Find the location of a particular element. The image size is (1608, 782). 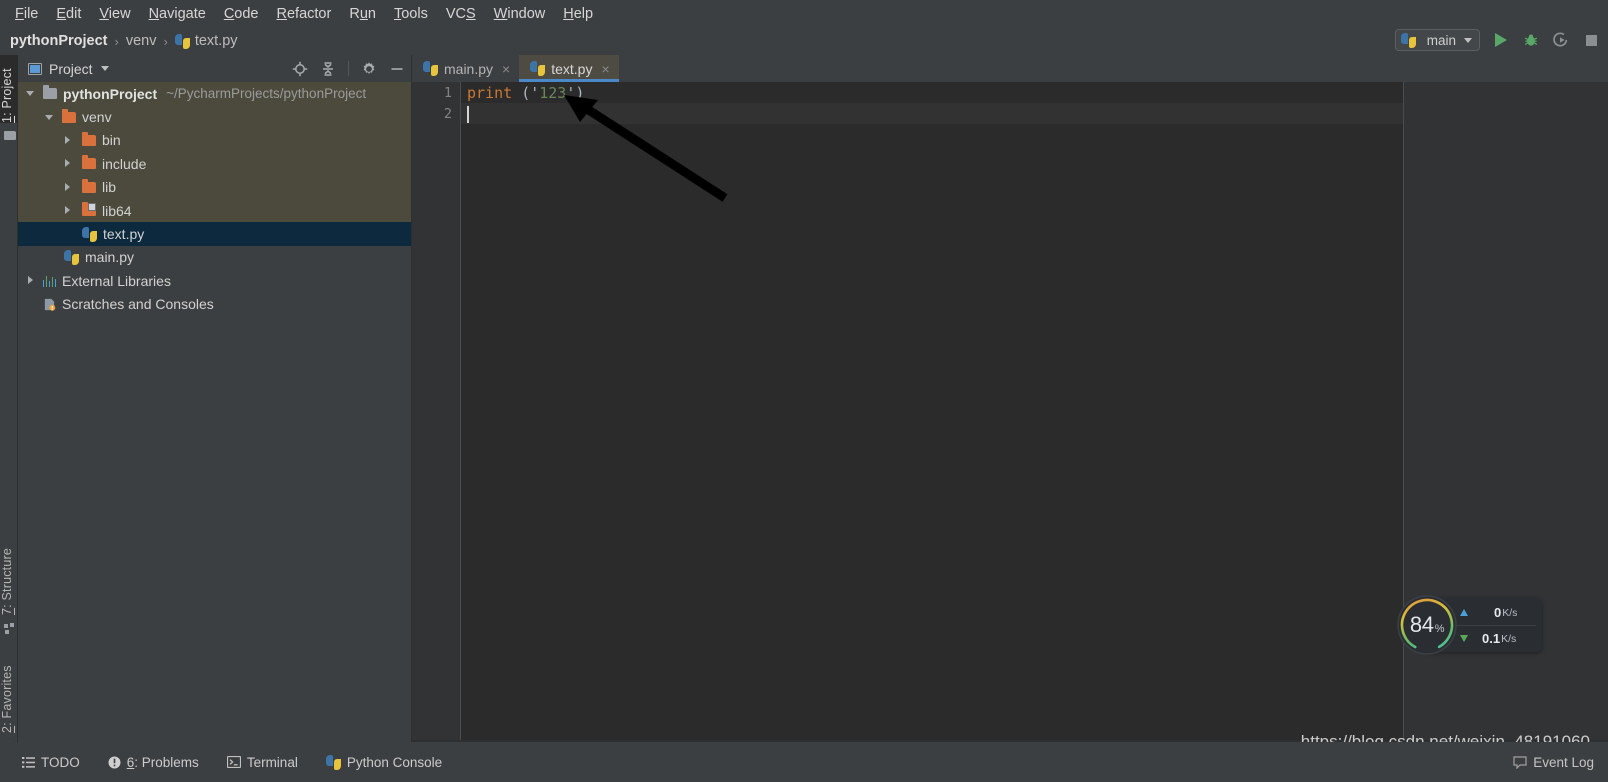

text-caret is located at coordinates (468, 114).